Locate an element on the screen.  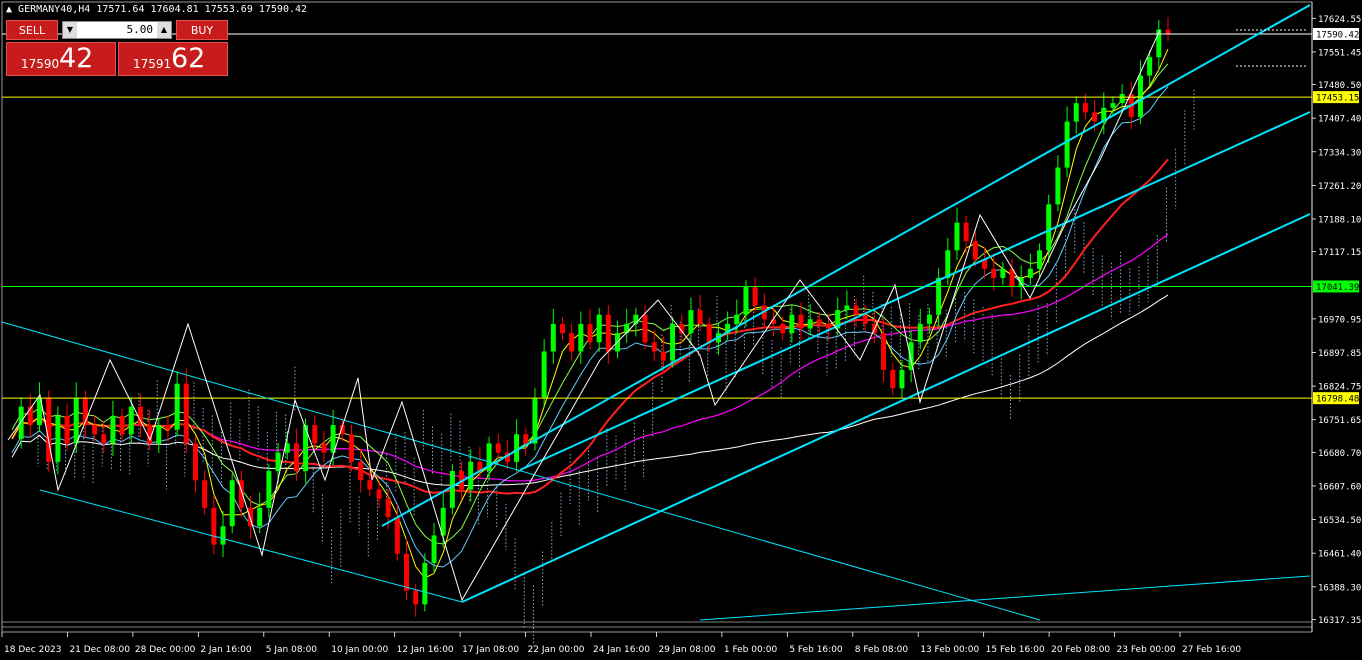
x-tick-label: 2 Jan 16:00 is located at coordinates (226, 650).